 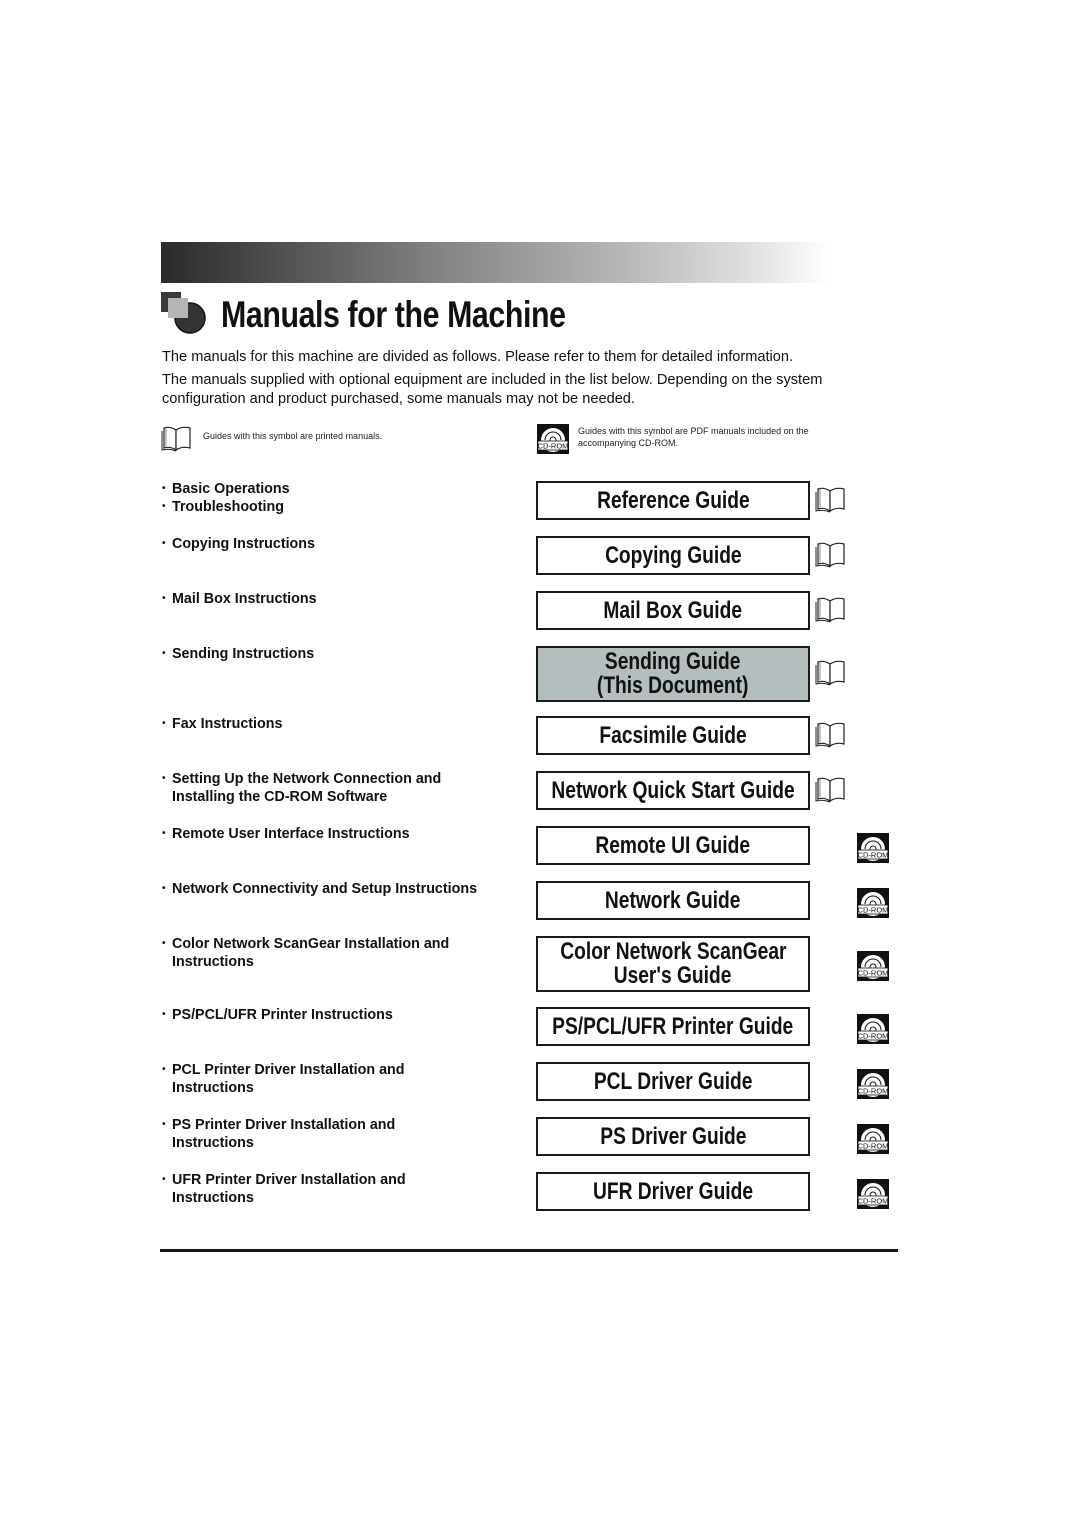 I want to click on manual-description: • Mail Box Instructions, so click(x=239, y=599).